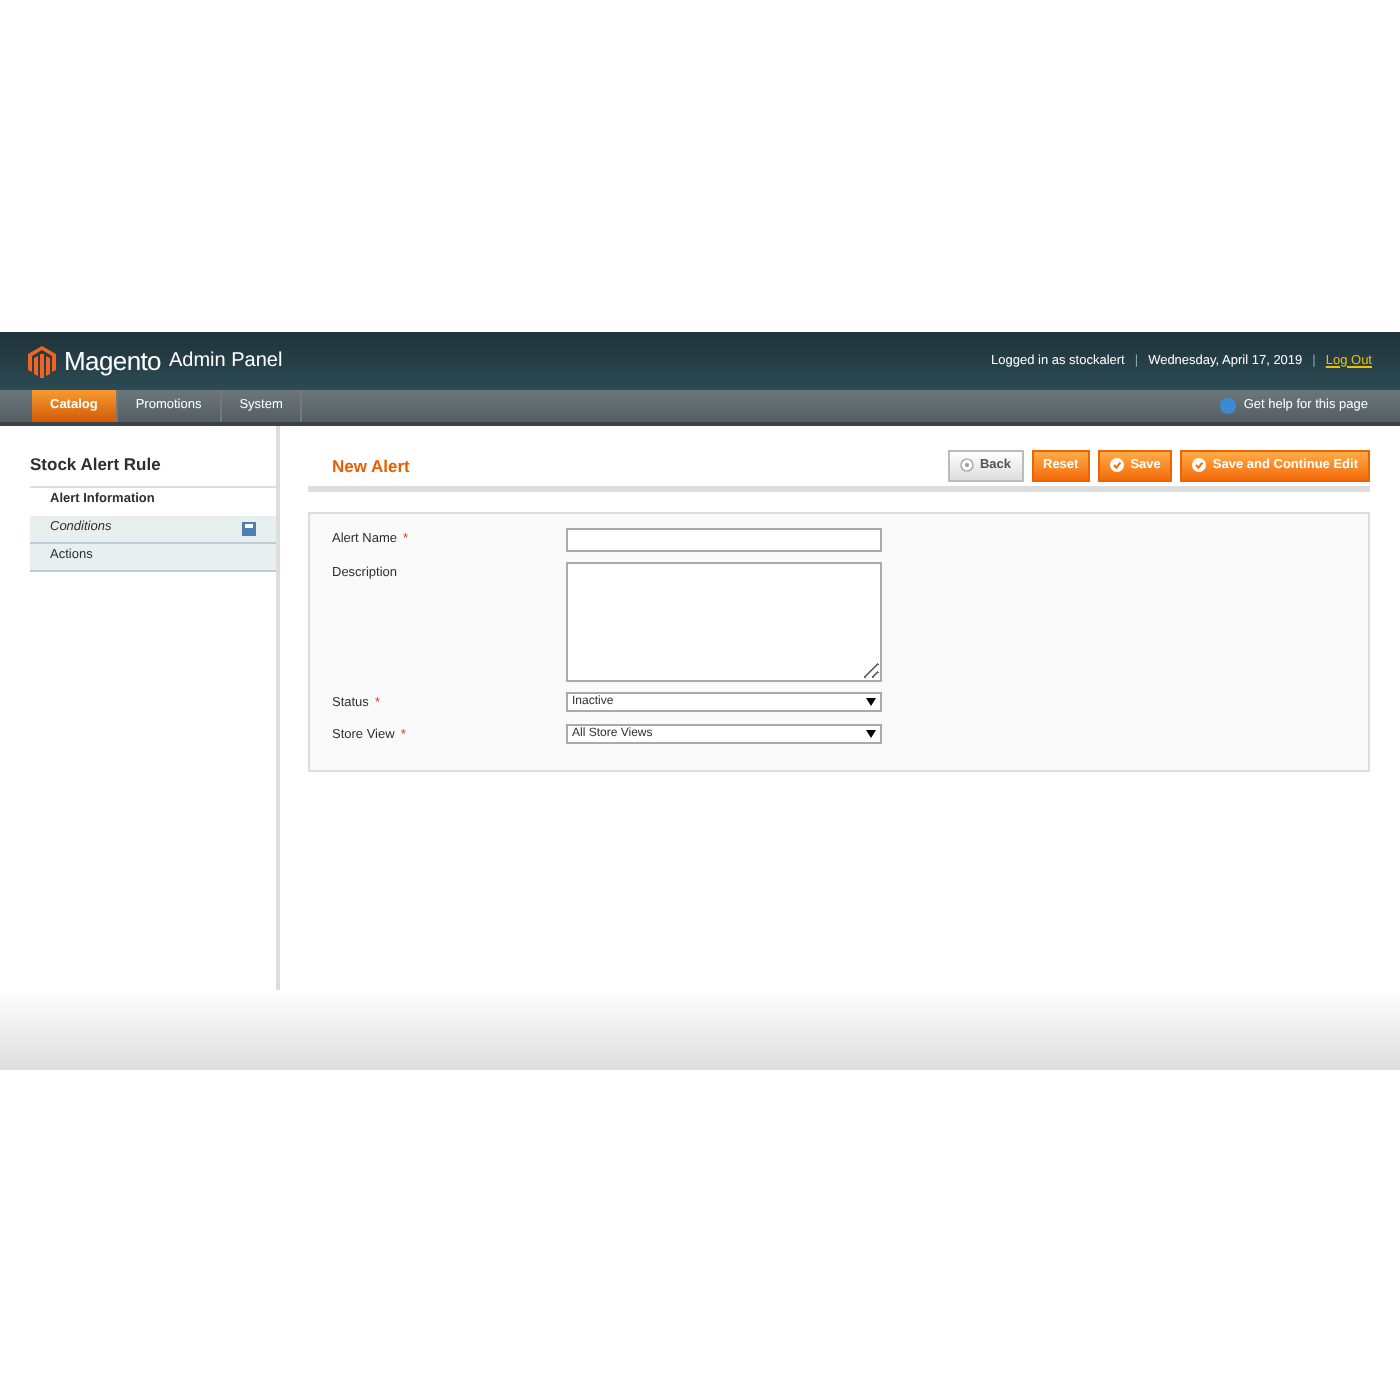 Image resolution: width=1400 pixels, height=1400 pixels. What do you see at coordinates (112, 361) in the screenshot?
I see `logo-text: Magento` at bounding box center [112, 361].